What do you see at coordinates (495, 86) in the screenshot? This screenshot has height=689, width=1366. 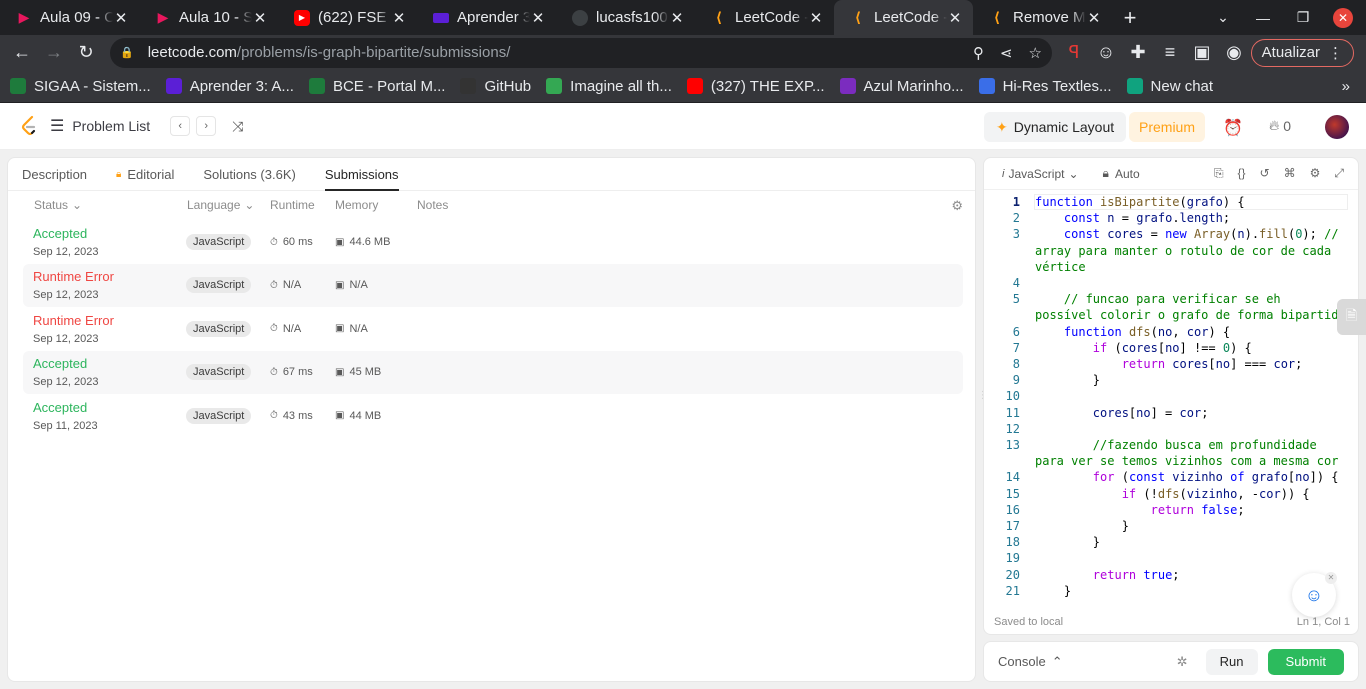 I see `bookmark-item: GitHub` at bounding box center [495, 86].